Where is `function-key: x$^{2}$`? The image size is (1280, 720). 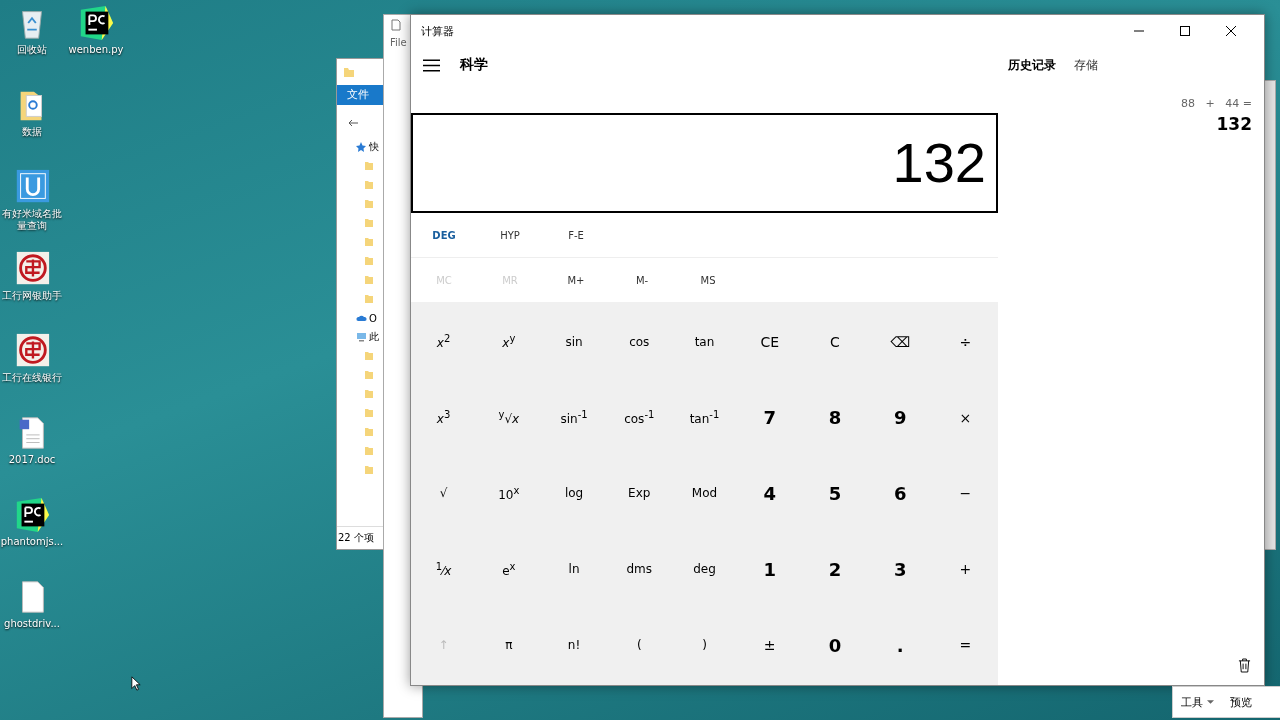 function-key: x$^{2}$ is located at coordinates (444, 342).